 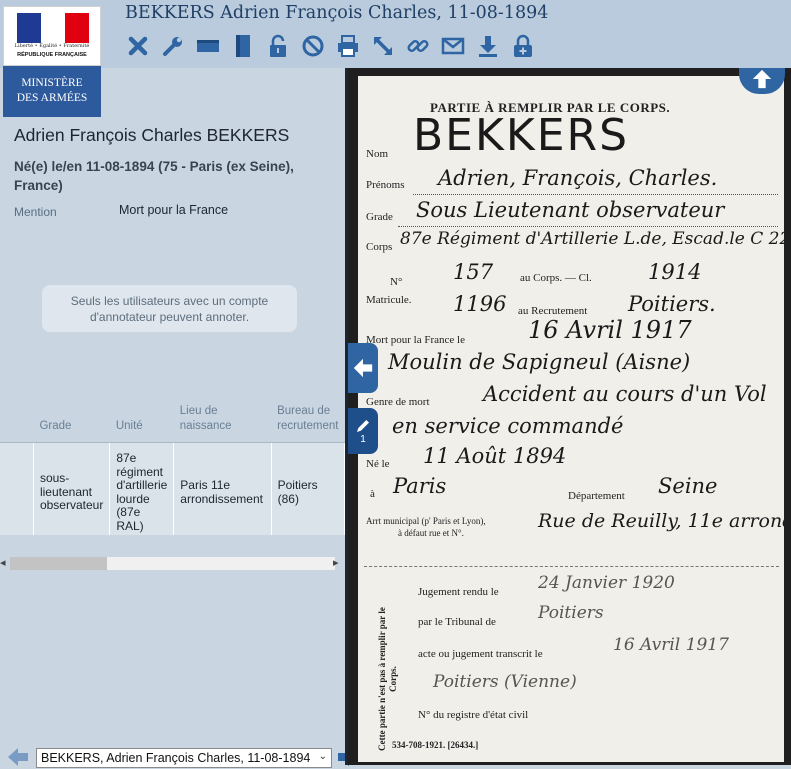 I want to click on doc-matricule-label-2: Matricule., so click(x=389, y=300).